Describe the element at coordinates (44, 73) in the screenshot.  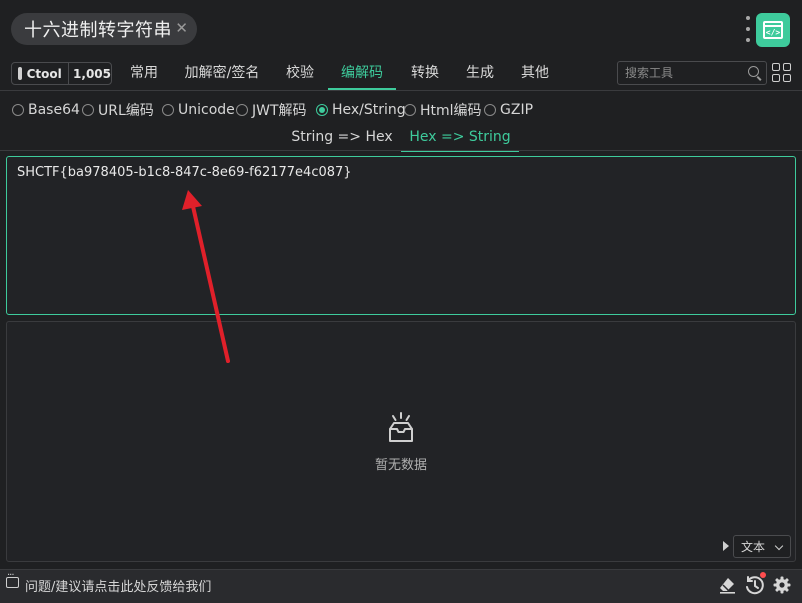
I see `ctool-label: Ctool` at that location.